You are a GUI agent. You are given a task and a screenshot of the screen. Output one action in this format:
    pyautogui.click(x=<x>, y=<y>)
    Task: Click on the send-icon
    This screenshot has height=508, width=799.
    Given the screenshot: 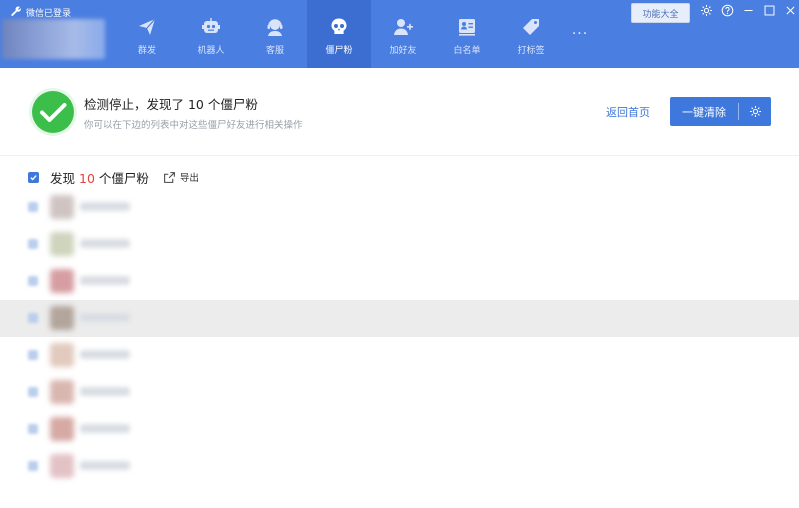 What is the action you would take?
    pyautogui.click(x=147, y=26)
    